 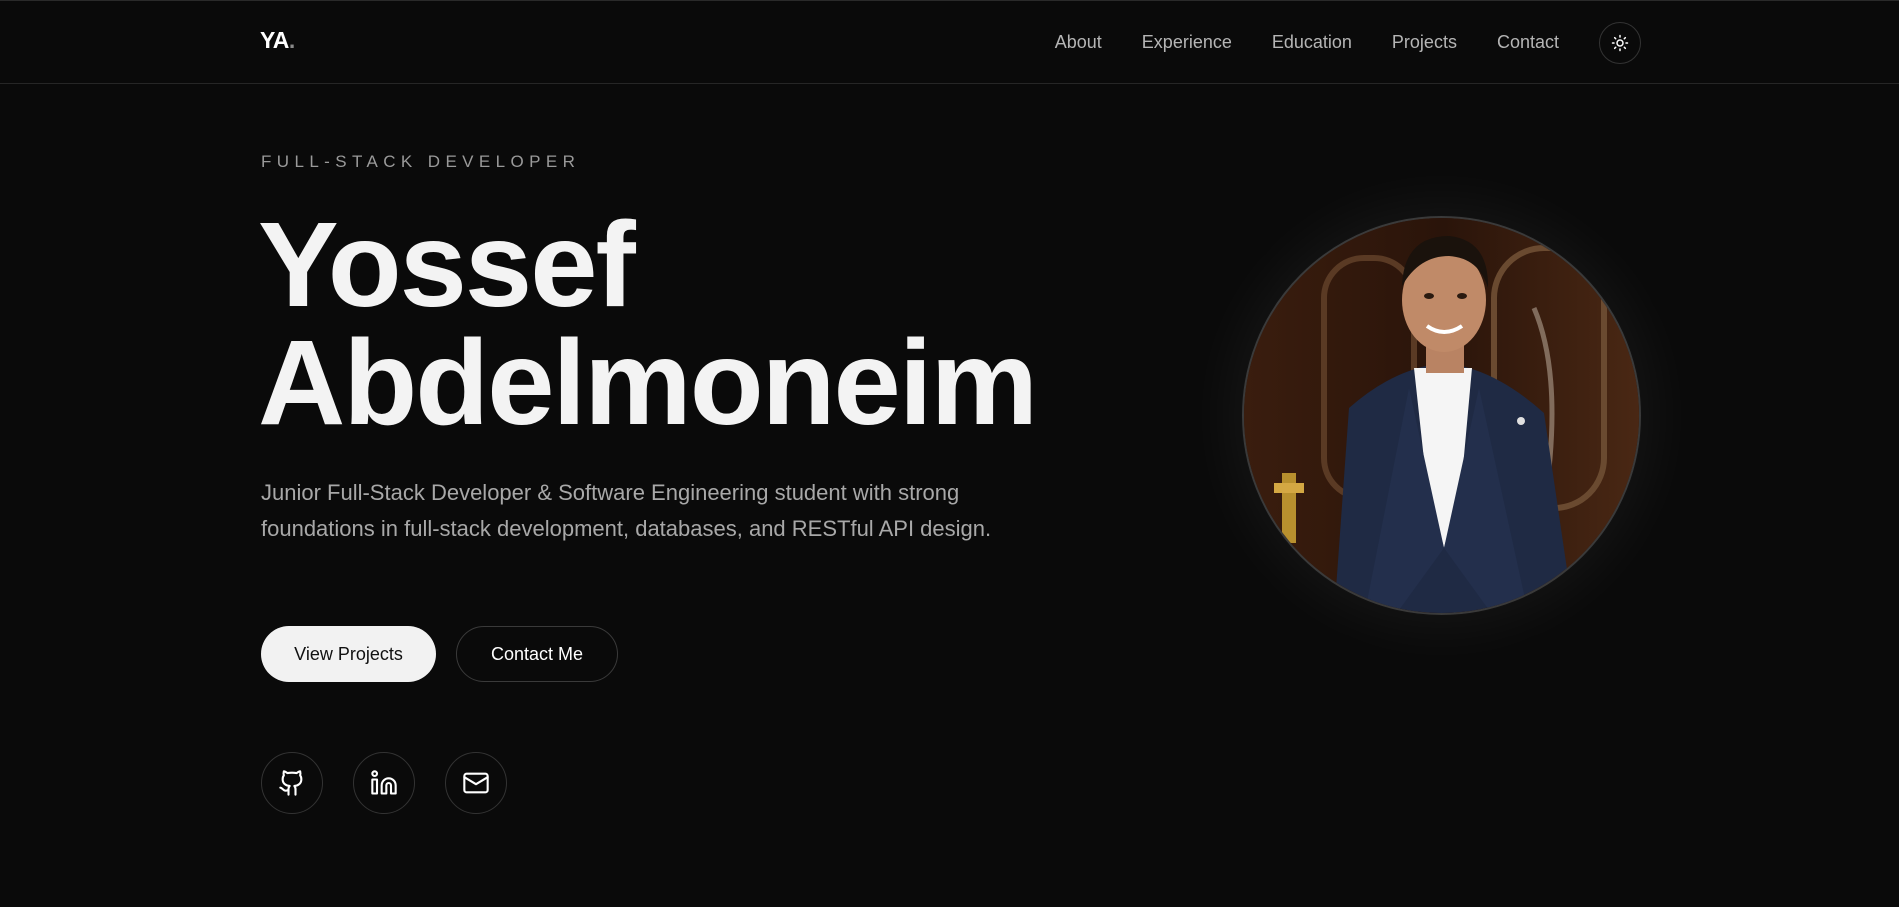 I want to click on github-link, so click(x=292, y=783).